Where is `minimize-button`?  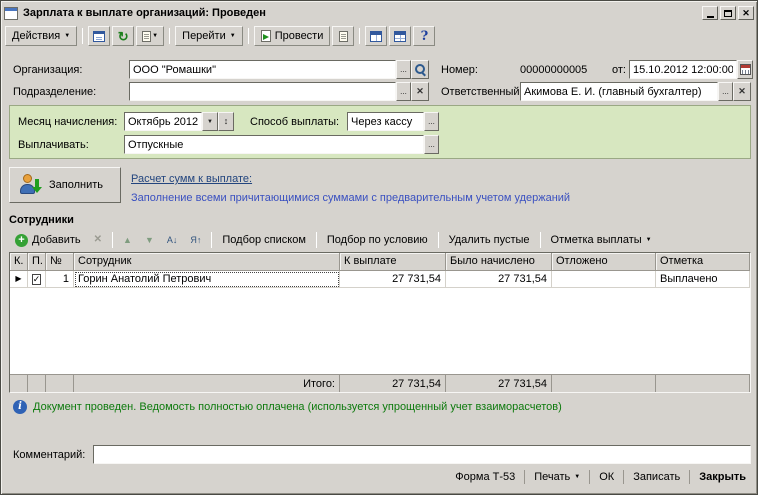 minimize-button is located at coordinates (710, 13).